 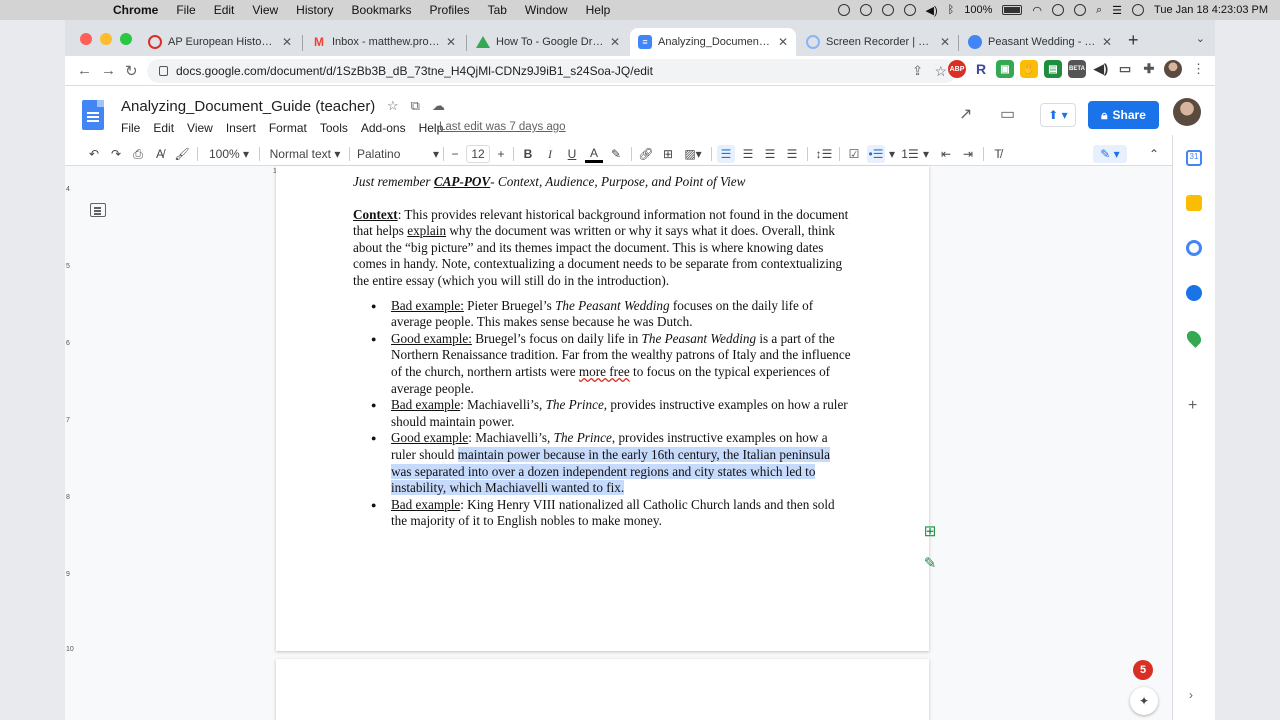 I want to click on print-icon: ⎙, so click(x=138, y=154).